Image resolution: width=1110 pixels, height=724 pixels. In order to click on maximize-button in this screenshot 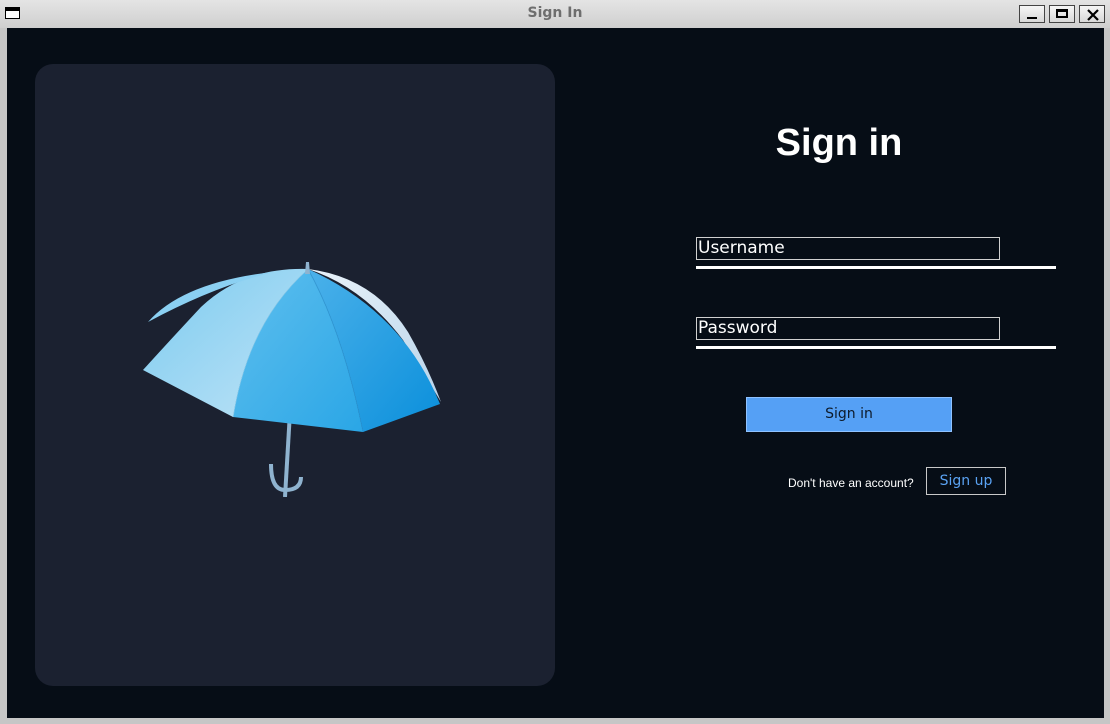, I will do `click(1062, 14)`.